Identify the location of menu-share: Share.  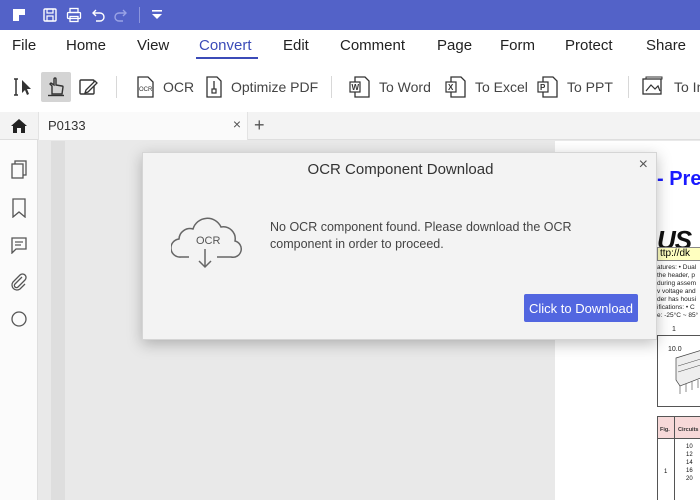
(666, 45).